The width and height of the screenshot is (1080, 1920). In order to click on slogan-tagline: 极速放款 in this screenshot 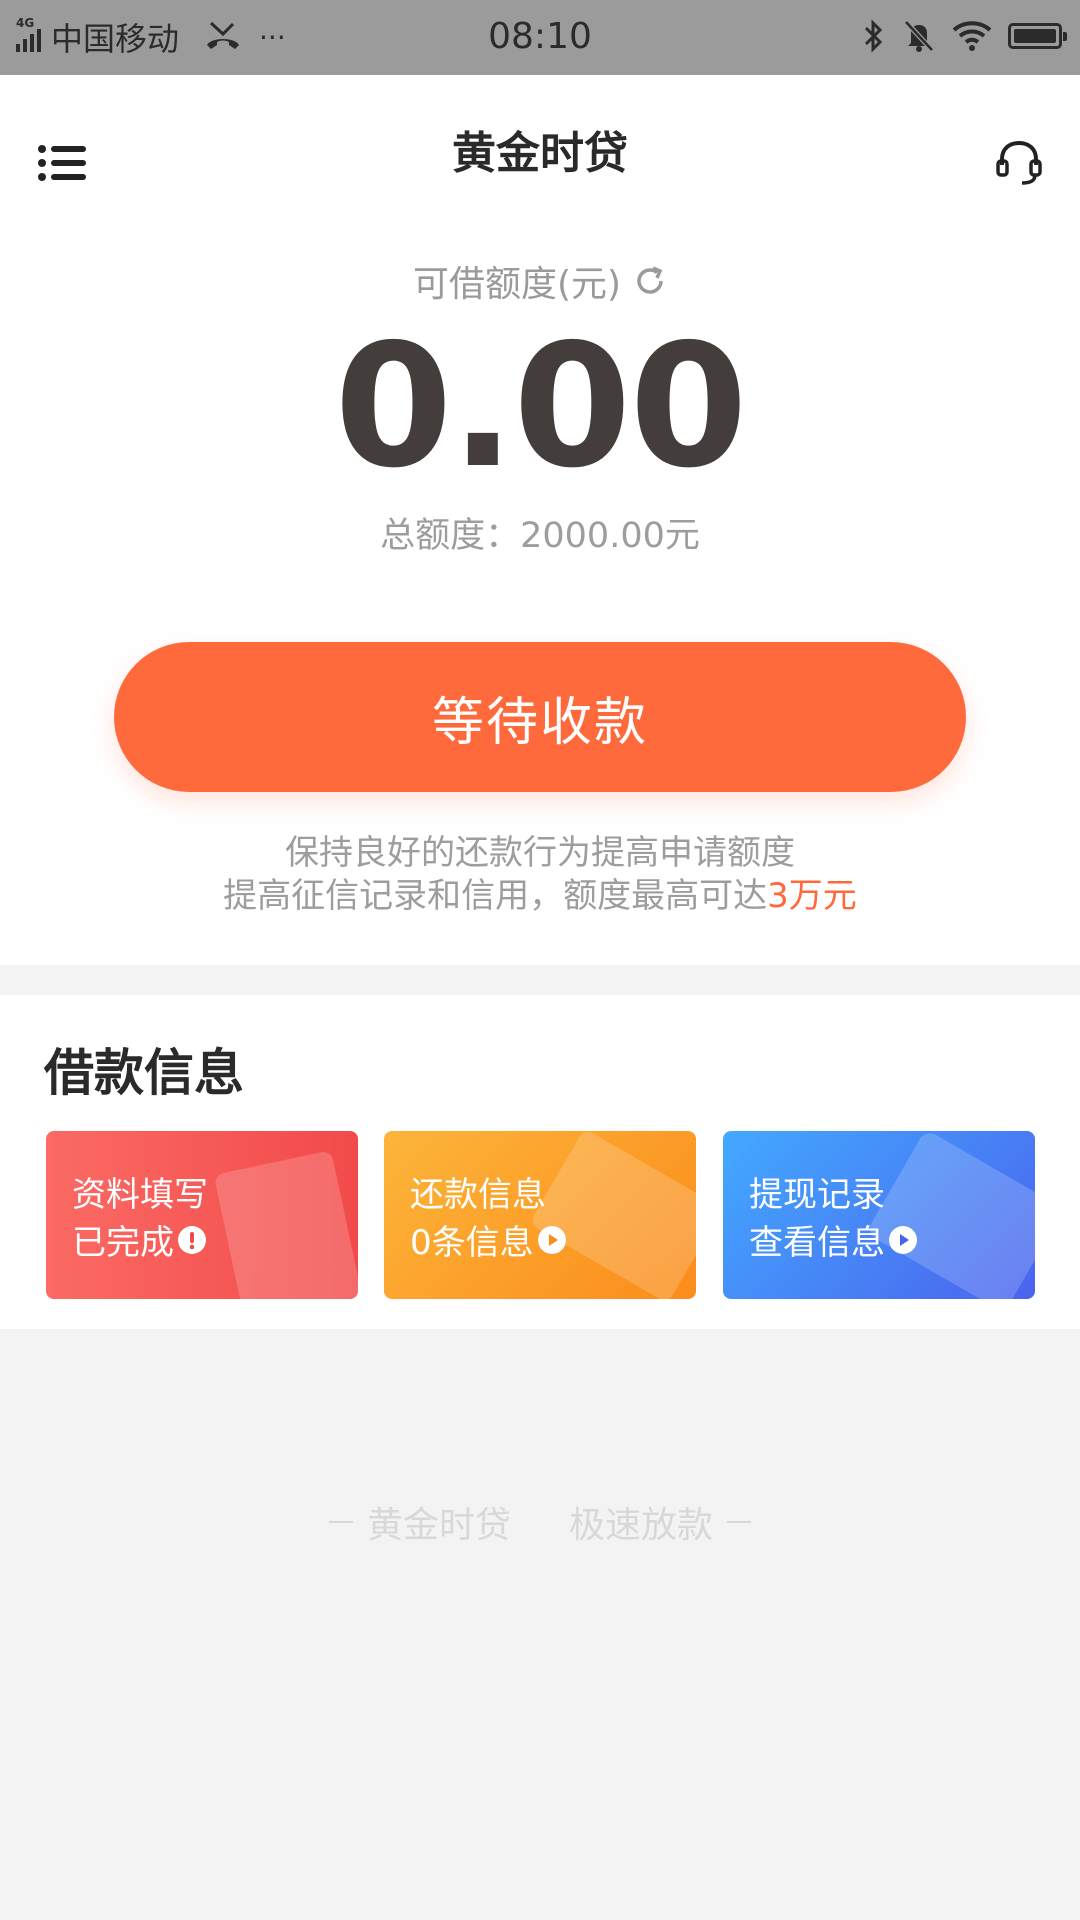, I will do `click(641, 1525)`.